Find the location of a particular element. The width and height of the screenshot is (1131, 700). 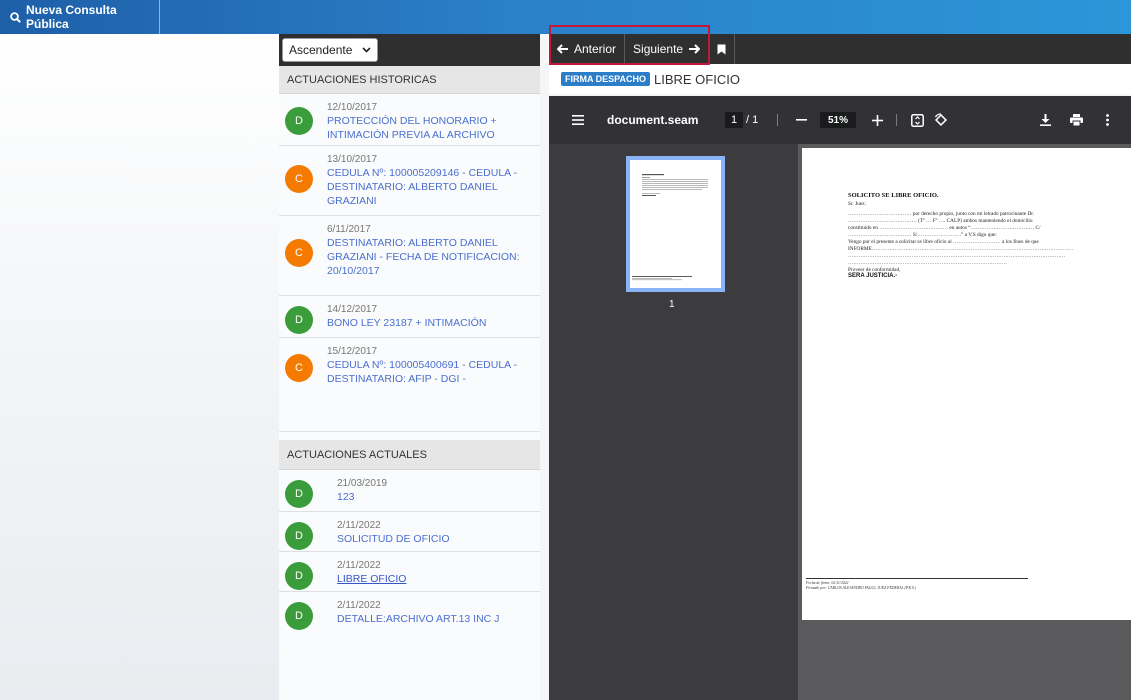

list-item: D 14/12/2017 BONO LEY 23187 + INTIMACIÓN is located at coordinates (409, 317).